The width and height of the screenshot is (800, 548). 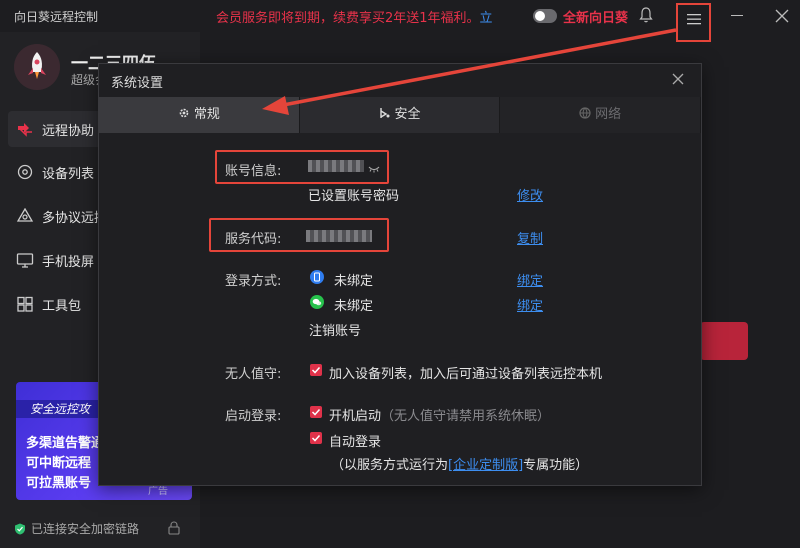 I want to click on rocket-avatar-icon, so click(x=37, y=67).